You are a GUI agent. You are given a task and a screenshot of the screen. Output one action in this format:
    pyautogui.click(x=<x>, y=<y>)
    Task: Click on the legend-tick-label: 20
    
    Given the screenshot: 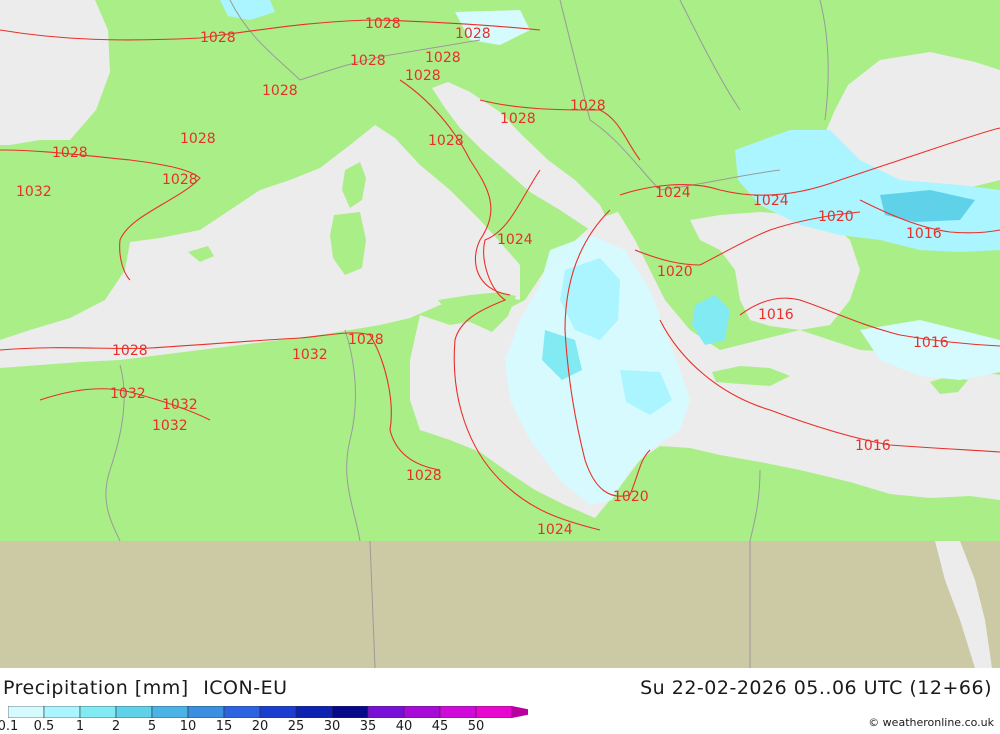 What is the action you would take?
    pyautogui.click(x=260, y=726)
    